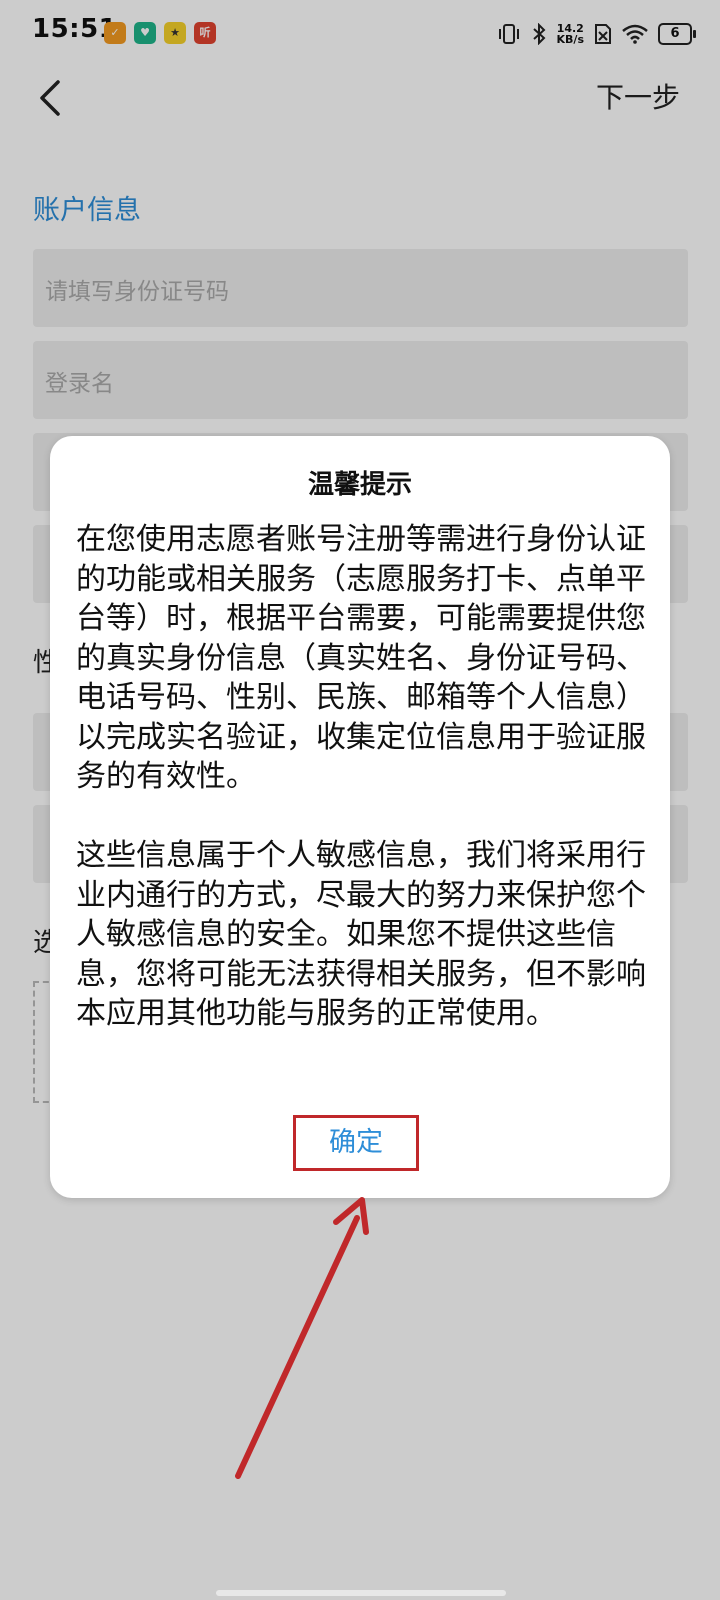 The width and height of the screenshot is (720, 1600). I want to click on home-indicator, so click(361, 1593).